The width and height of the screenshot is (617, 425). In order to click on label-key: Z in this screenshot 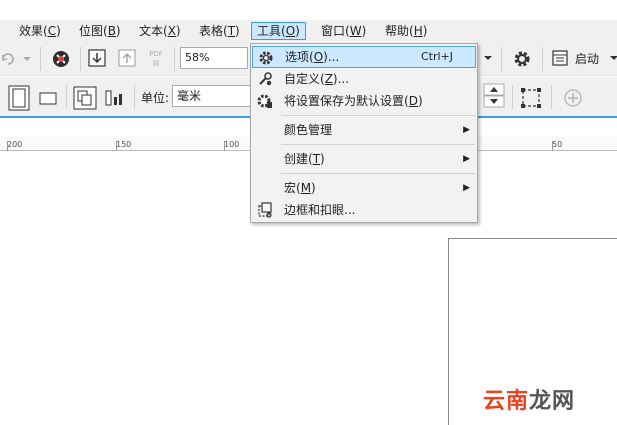, I will do `click(328, 79)`.